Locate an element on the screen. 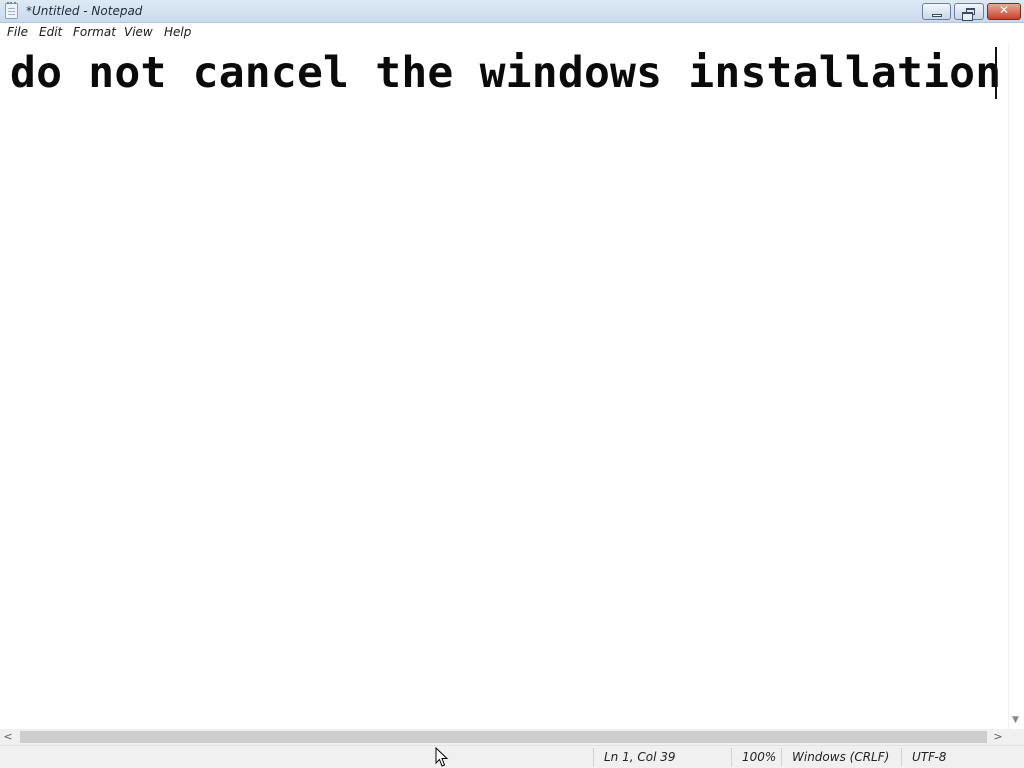 The image size is (1024, 768). scroll-right-icon: > is located at coordinates (998, 737).